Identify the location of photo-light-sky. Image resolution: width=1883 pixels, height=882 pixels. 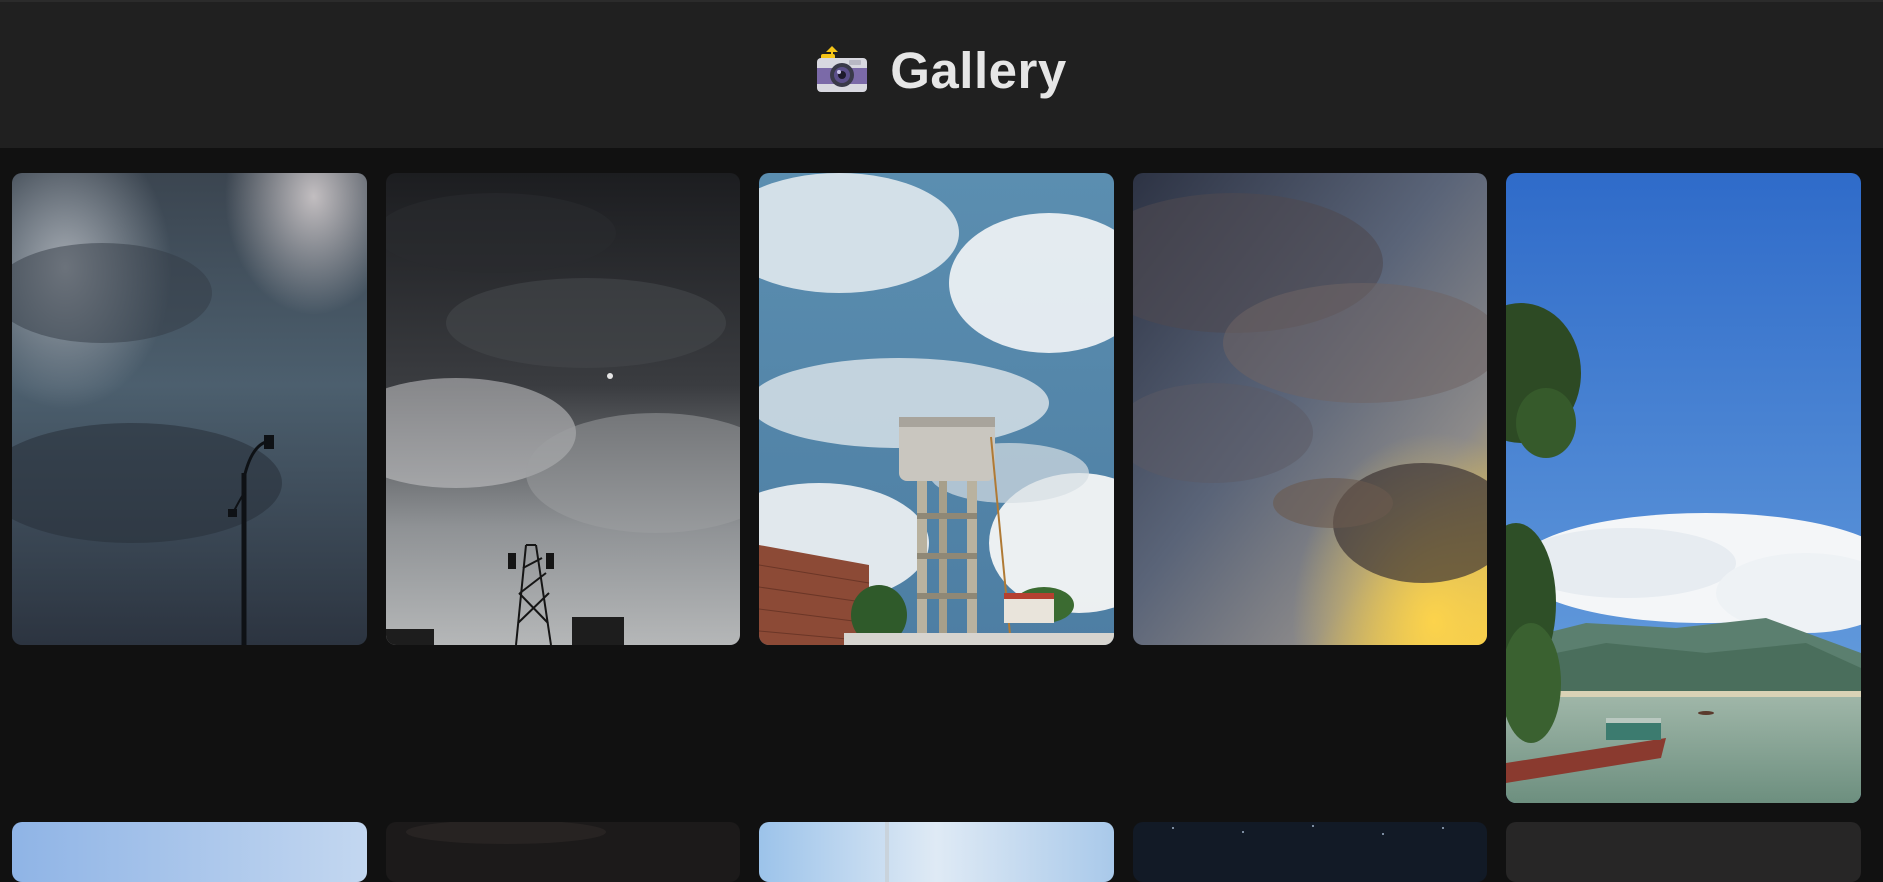
(936, 852).